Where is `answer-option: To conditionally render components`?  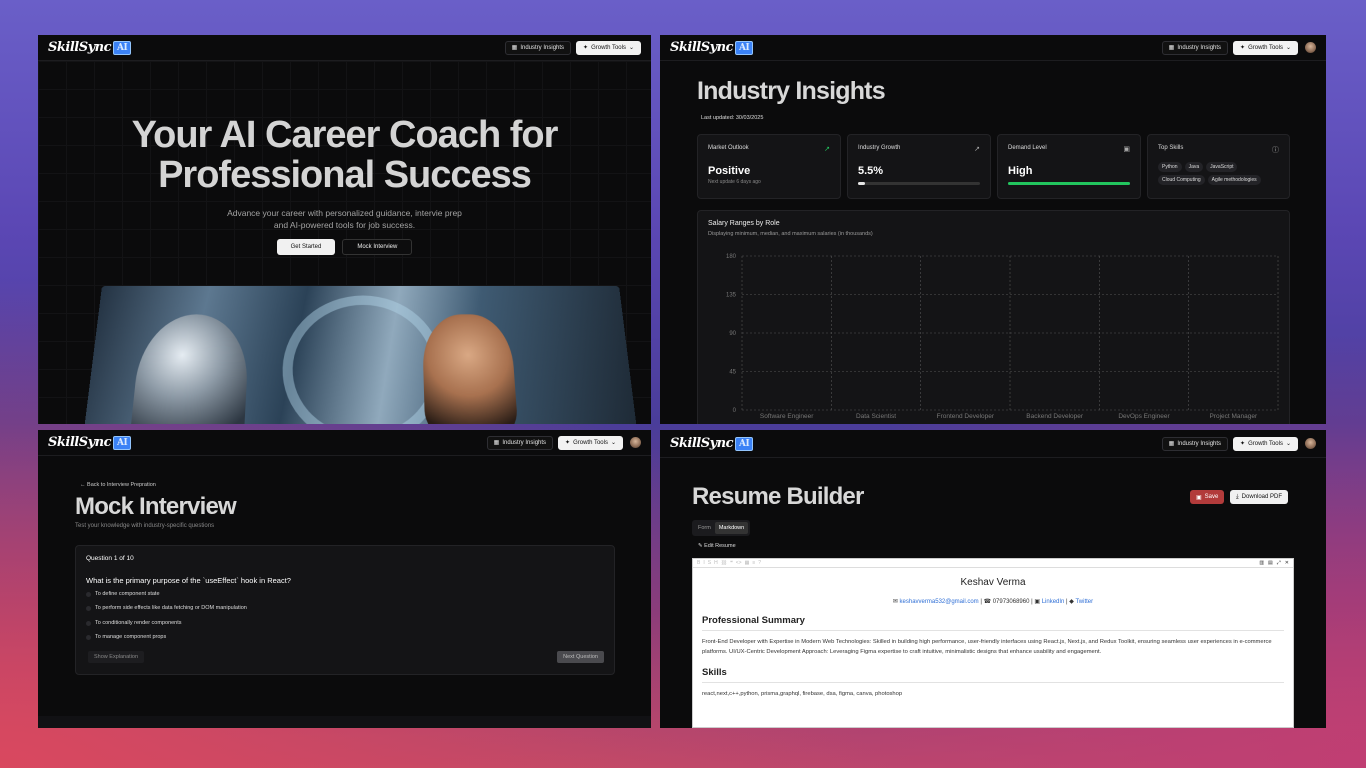 answer-option: To conditionally render components is located at coordinates (134, 623).